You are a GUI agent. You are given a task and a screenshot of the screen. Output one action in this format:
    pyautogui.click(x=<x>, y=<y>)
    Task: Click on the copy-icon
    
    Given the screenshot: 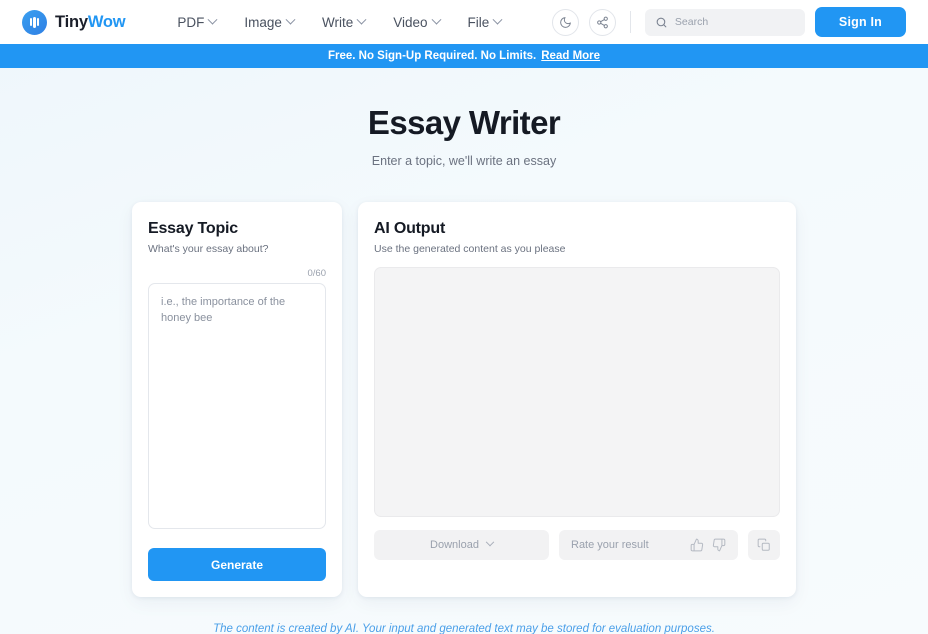 What is the action you would take?
    pyautogui.click(x=763, y=544)
    